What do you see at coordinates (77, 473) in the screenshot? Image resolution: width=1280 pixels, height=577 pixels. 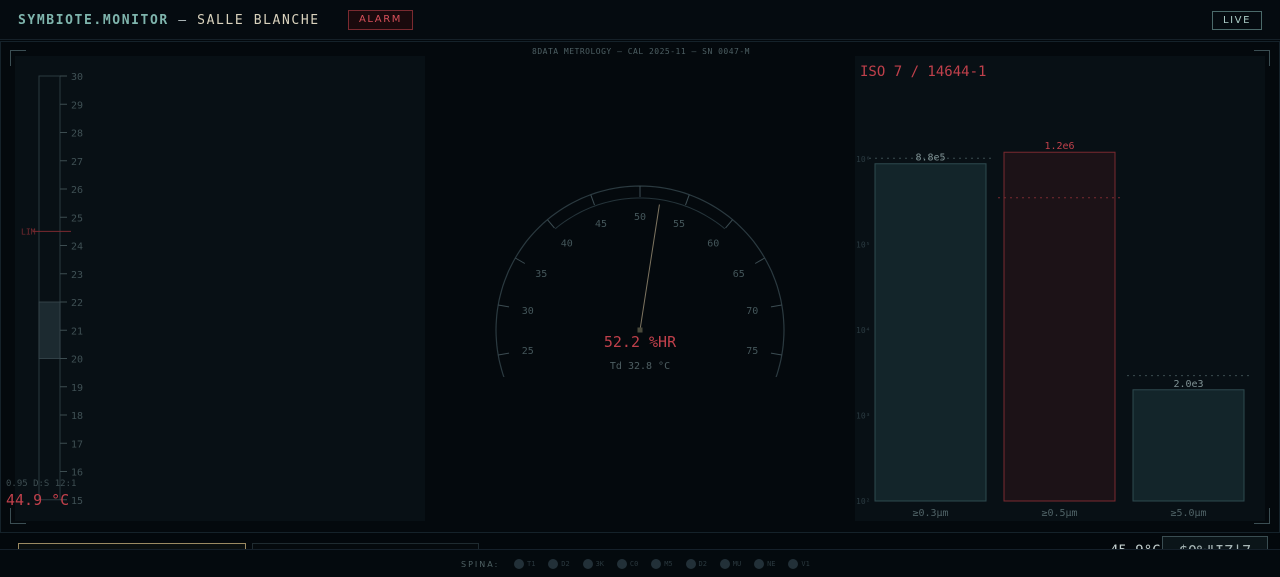 I see `thermometer-tick-label: 16` at bounding box center [77, 473].